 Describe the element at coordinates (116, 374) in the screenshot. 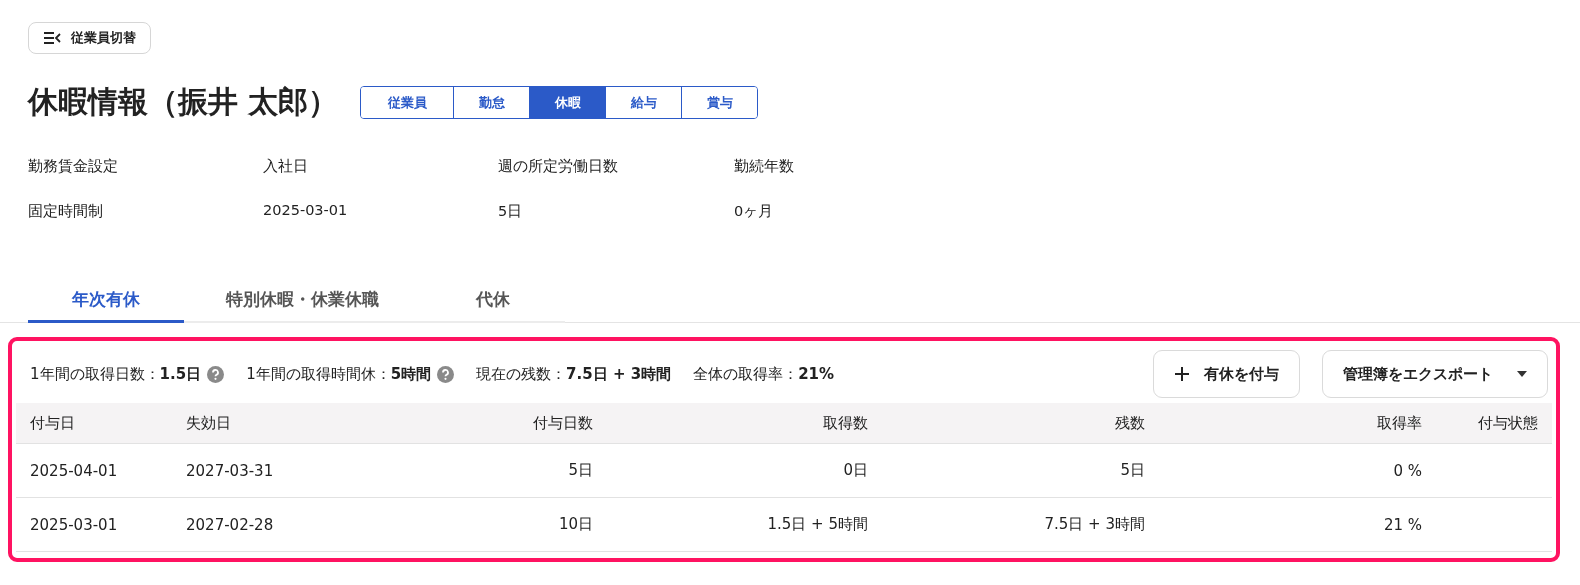

I see `summary-stat: 1年間の取得日数：1.5日` at that location.